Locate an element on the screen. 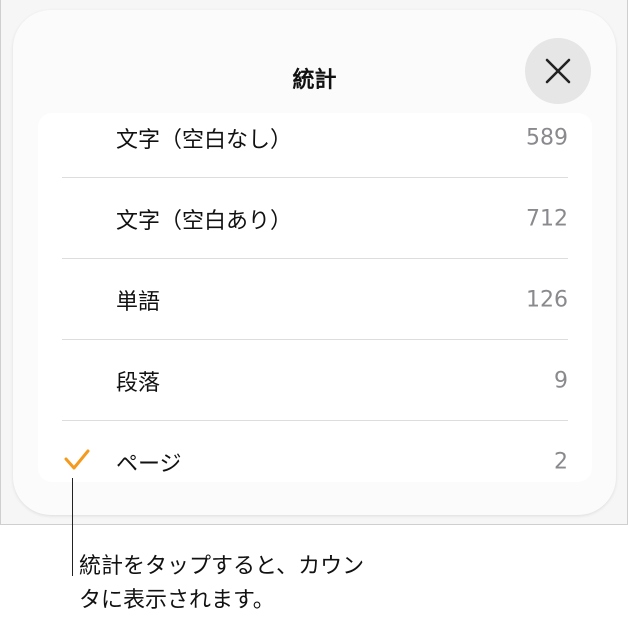 This screenshot has width=628, height=622. stat-row-characters-with-spaces: 文字（空白あり） 712 is located at coordinates (315, 219).